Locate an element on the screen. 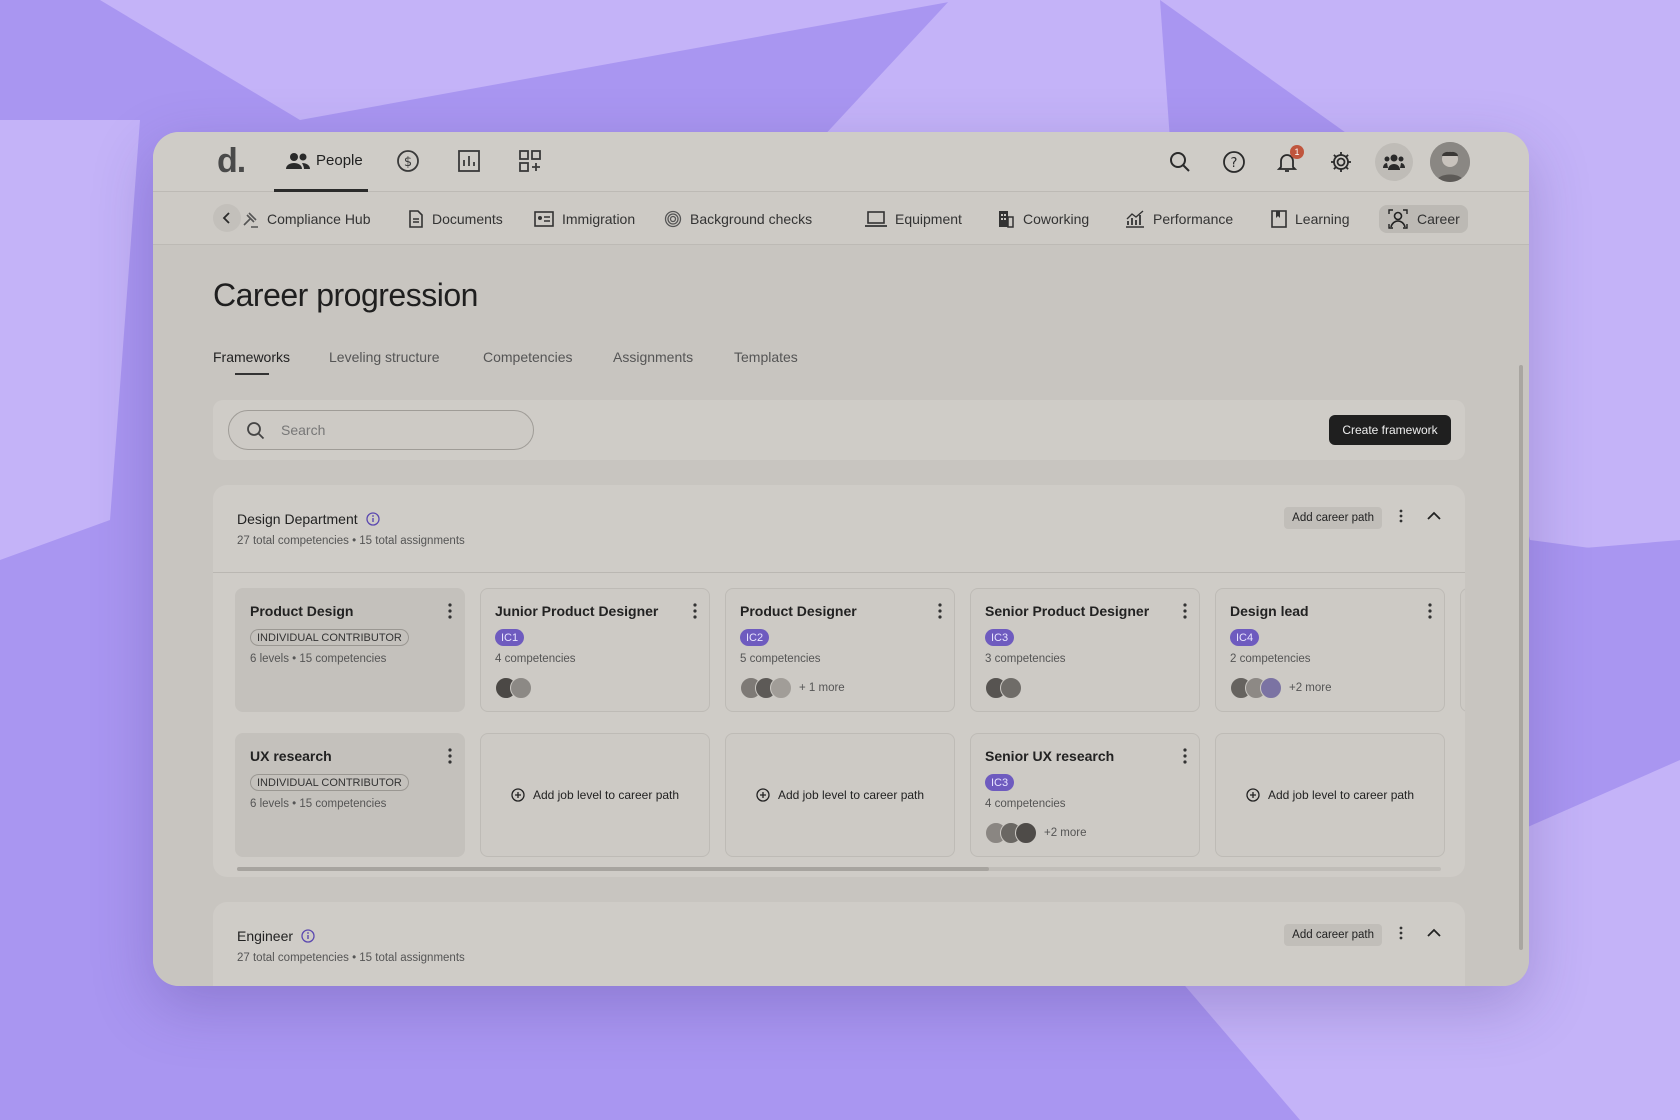  chevron-left-icon is located at coordinates (226, 218).